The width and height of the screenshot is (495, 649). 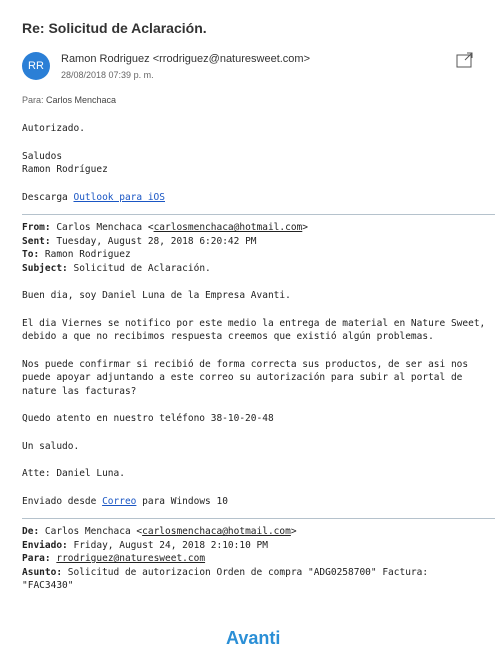 I want to click on popout-icon, so click(x=465, y=60).